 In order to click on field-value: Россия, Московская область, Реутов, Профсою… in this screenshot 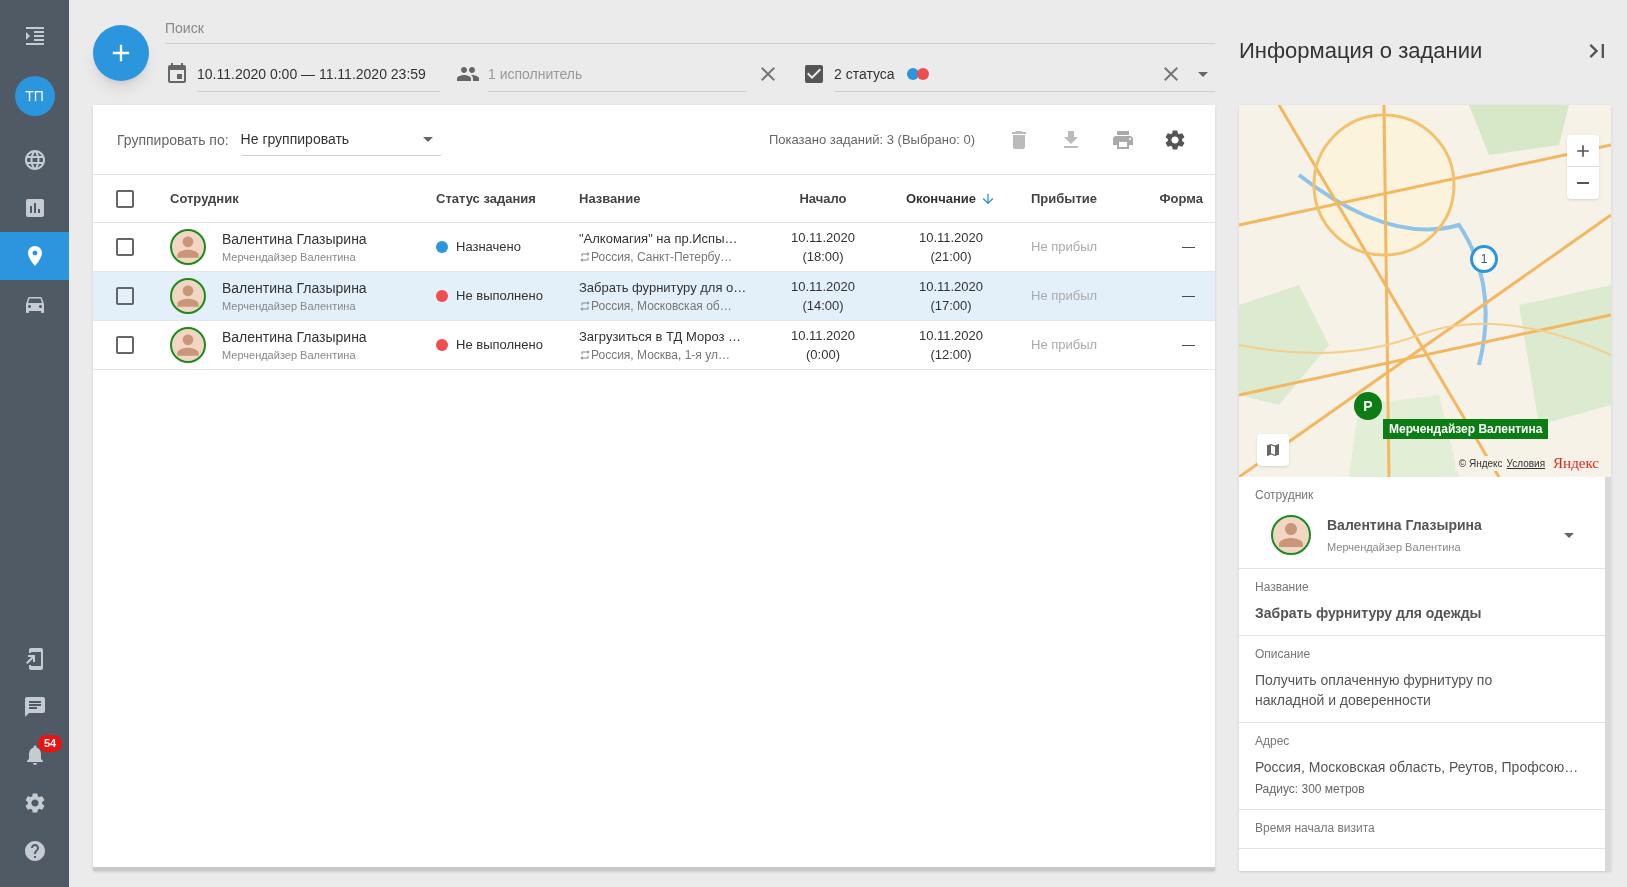, I will do `click(1417, 767)`.